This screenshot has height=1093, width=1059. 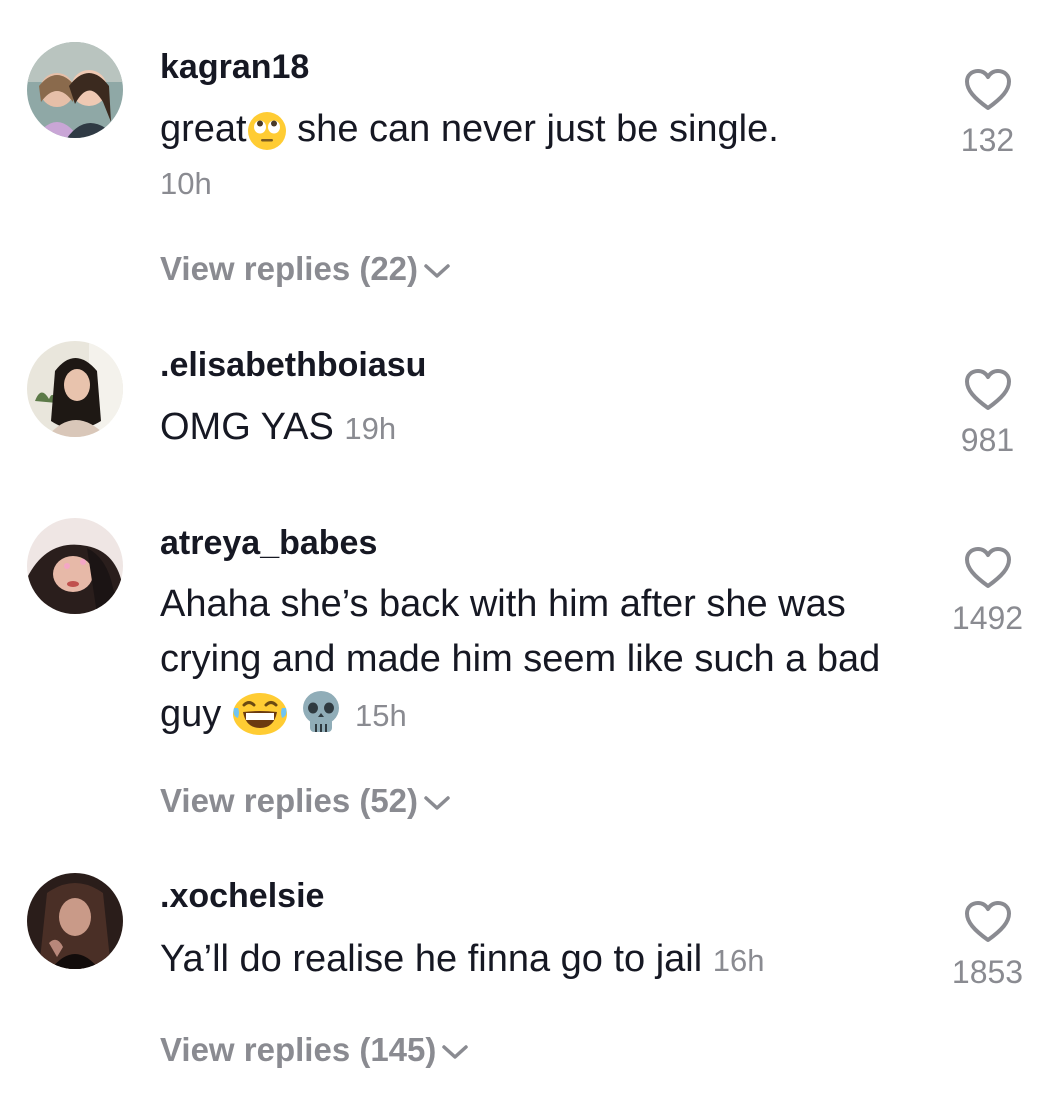 What do you see at coordinates (289, 800) in the screenshot?
I see `view-replies-label: View replies (52)` at bounding box center [289, 800].